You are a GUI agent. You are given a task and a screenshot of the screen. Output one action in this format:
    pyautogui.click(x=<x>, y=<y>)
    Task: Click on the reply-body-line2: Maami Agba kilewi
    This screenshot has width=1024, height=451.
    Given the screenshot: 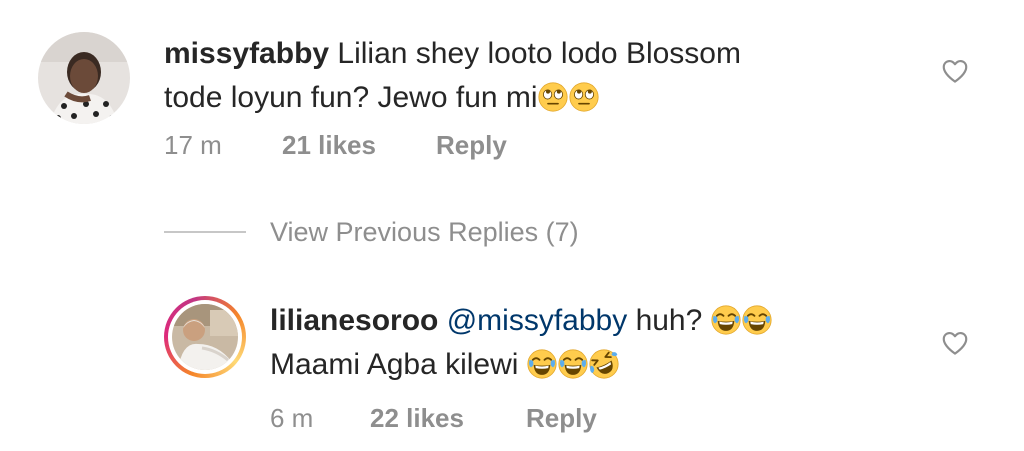 What is the action you would take?
    pyautogui.click(x=394, y=364)
    